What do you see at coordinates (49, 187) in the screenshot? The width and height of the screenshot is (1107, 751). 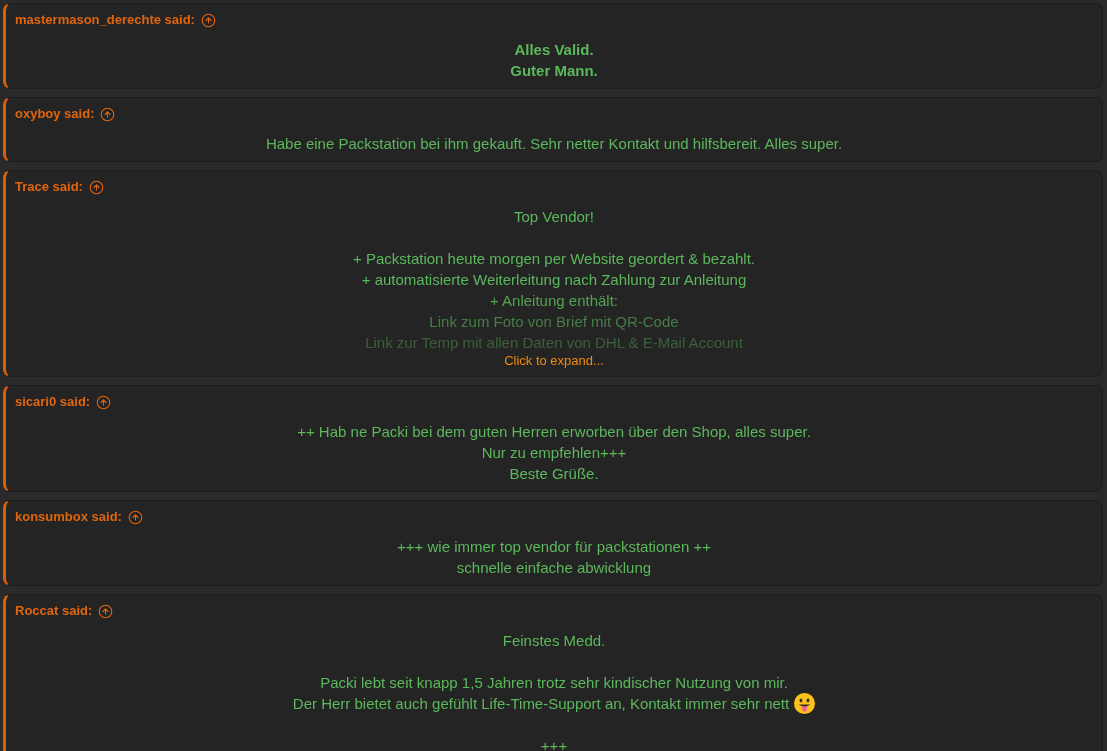 I see `post-author: Trace said:` at bounding box center [49, 187].